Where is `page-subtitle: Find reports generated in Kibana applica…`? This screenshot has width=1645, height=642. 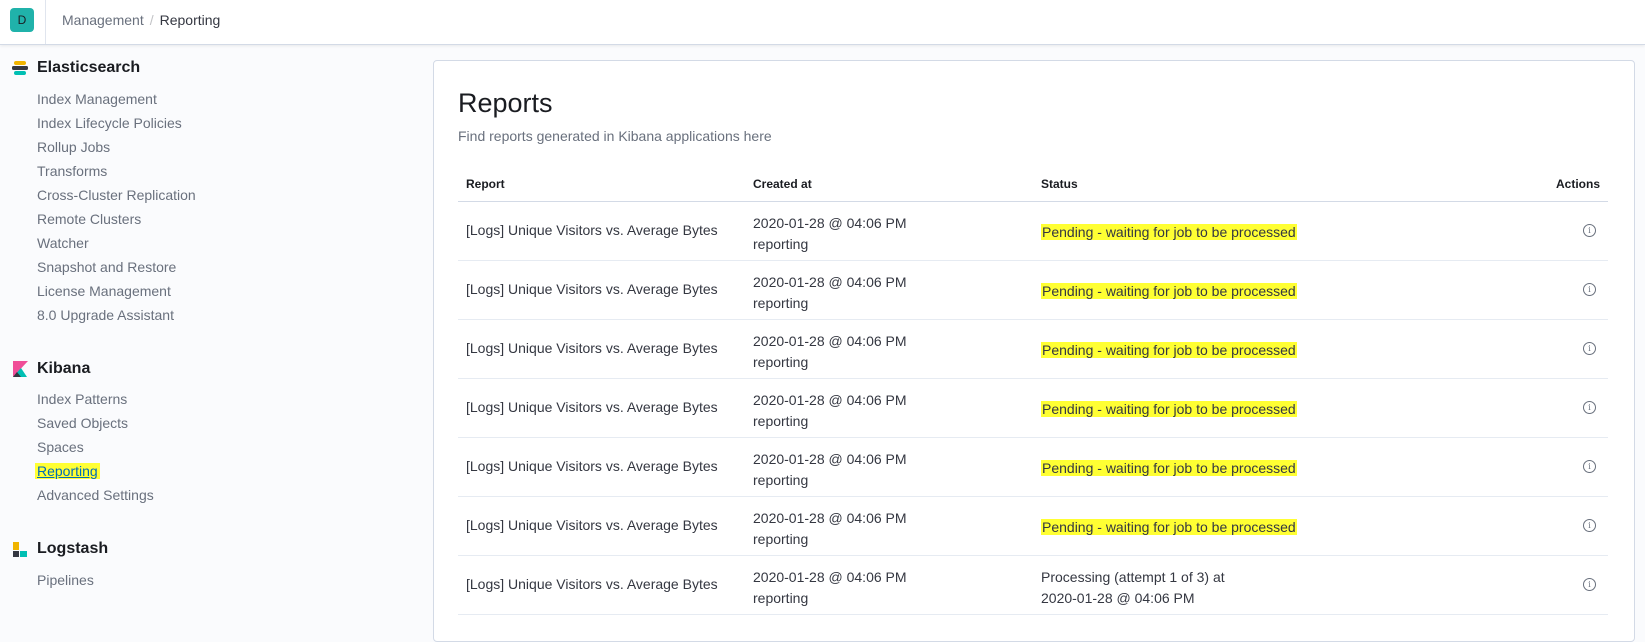 page-subtitle: Find reports generated in Kibana applica… is located at coordinates (615, 136).